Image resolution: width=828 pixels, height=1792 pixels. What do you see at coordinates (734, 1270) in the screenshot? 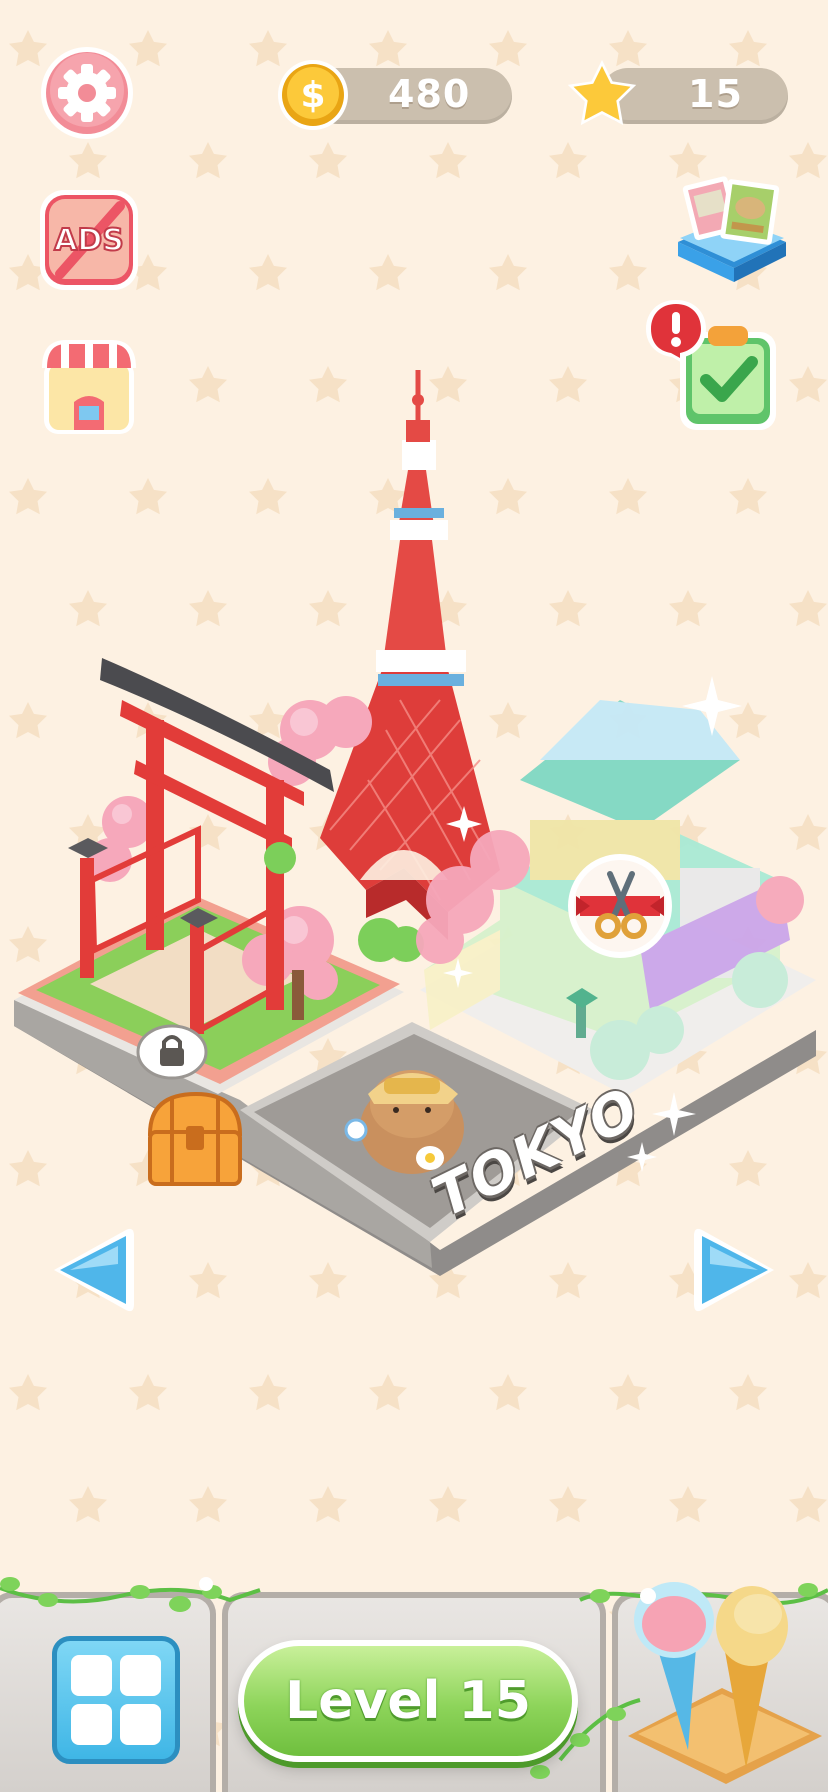
I see `arrow-right-icon` at bounding box center [734, 1270].